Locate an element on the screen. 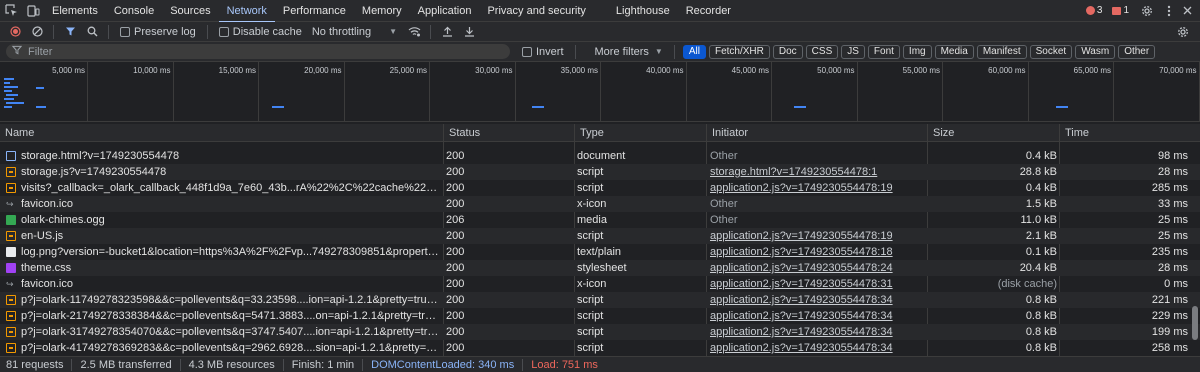 This screenshot has width=1200, height=372. column-header-name: Name is located at coordinates (221, 133).